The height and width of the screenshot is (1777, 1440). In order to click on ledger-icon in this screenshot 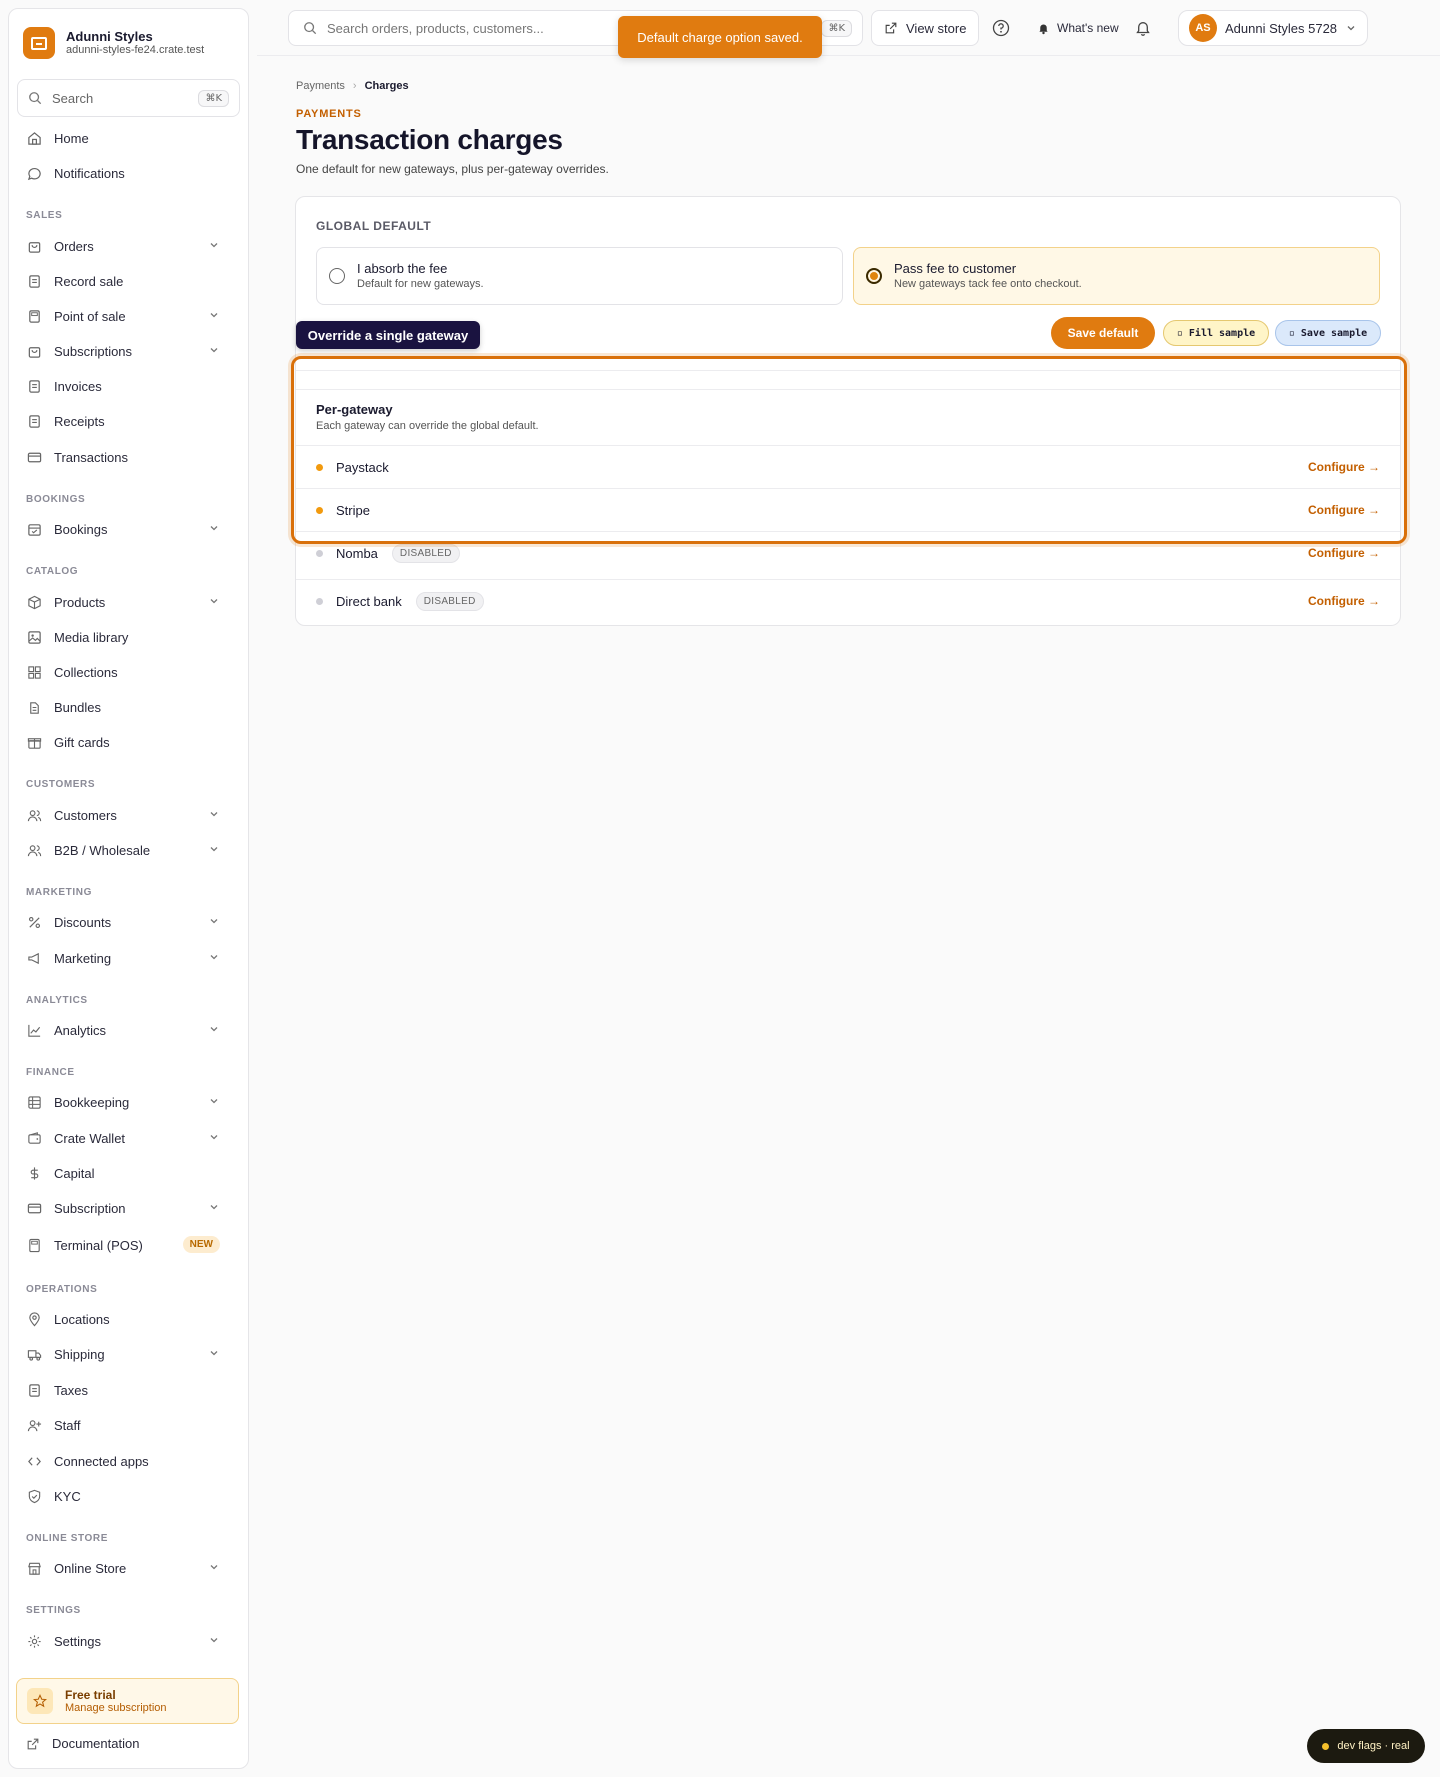, I will do `click(34, 1102)`.